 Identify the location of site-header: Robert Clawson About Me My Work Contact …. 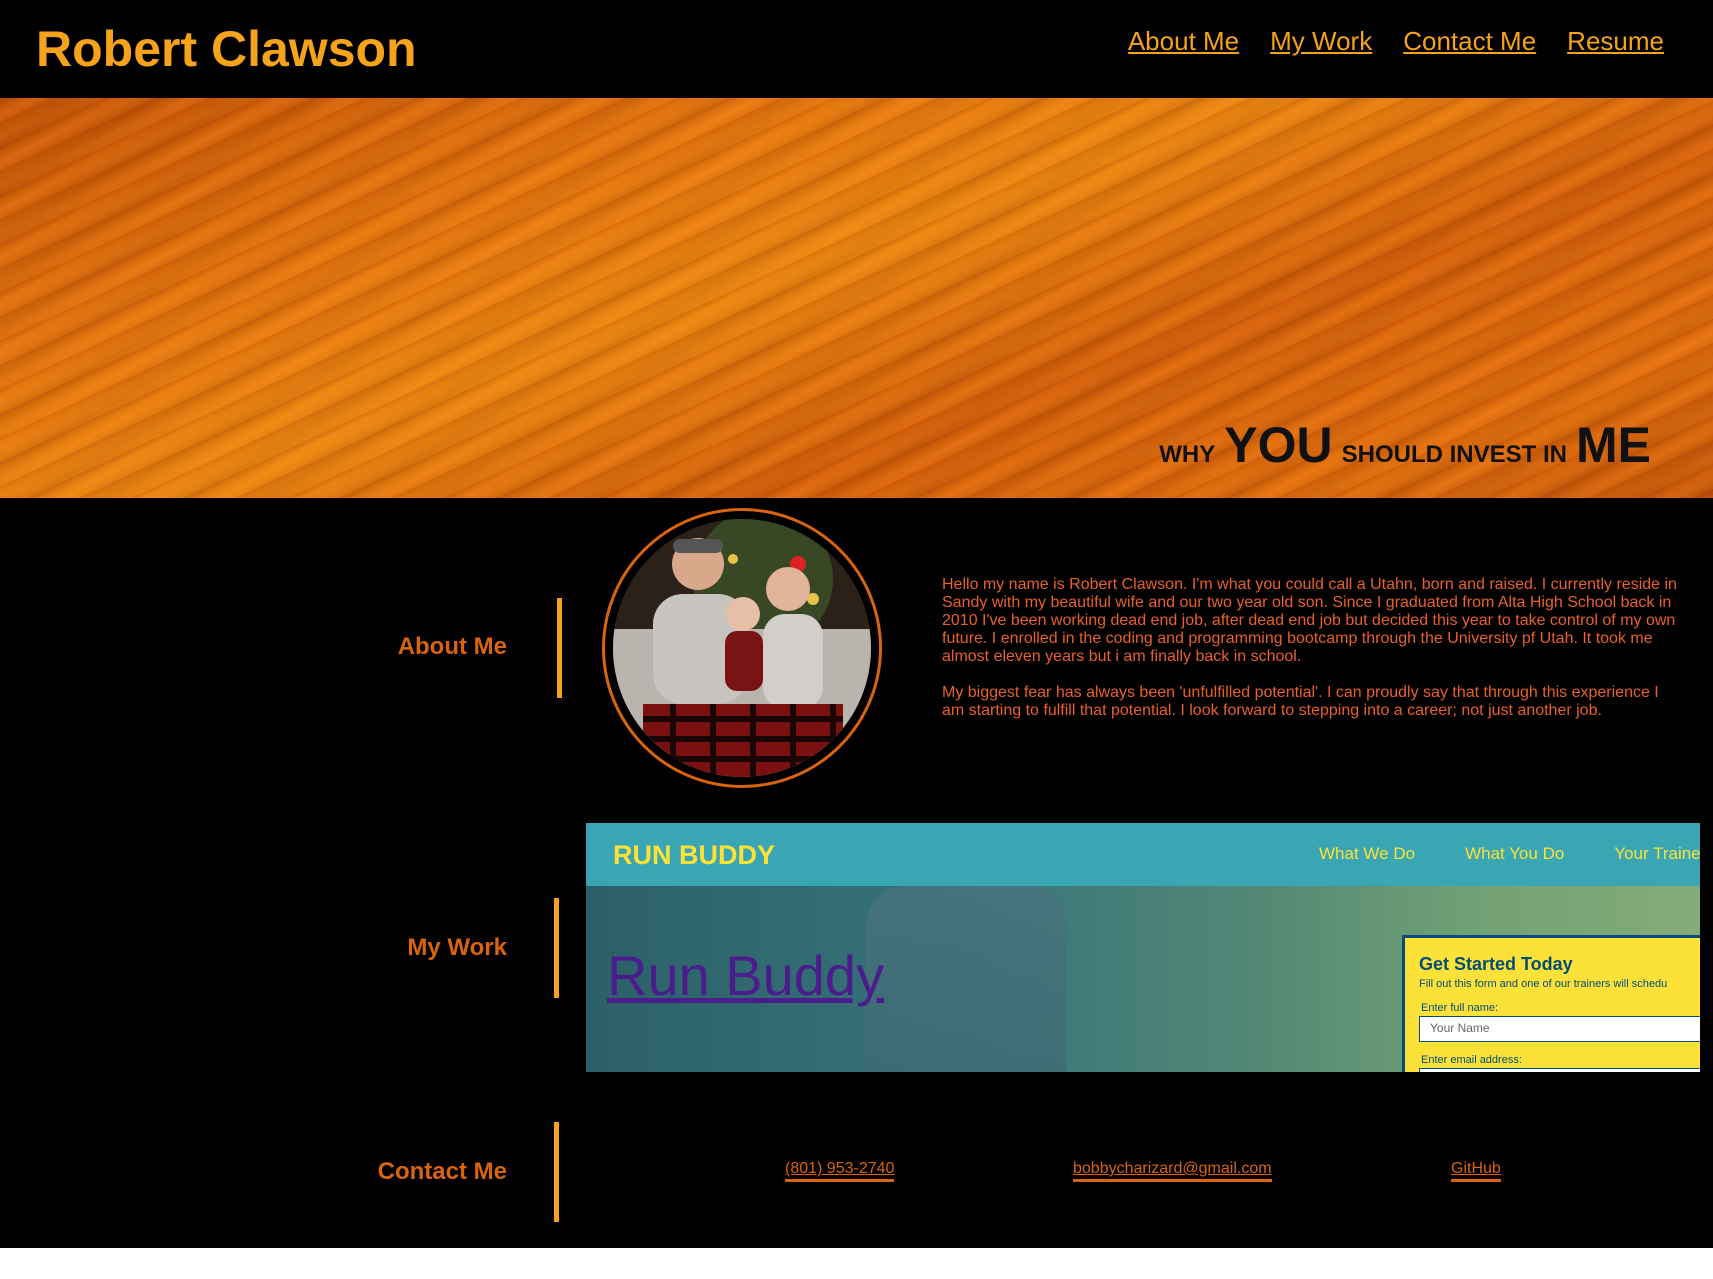
(856, 49).